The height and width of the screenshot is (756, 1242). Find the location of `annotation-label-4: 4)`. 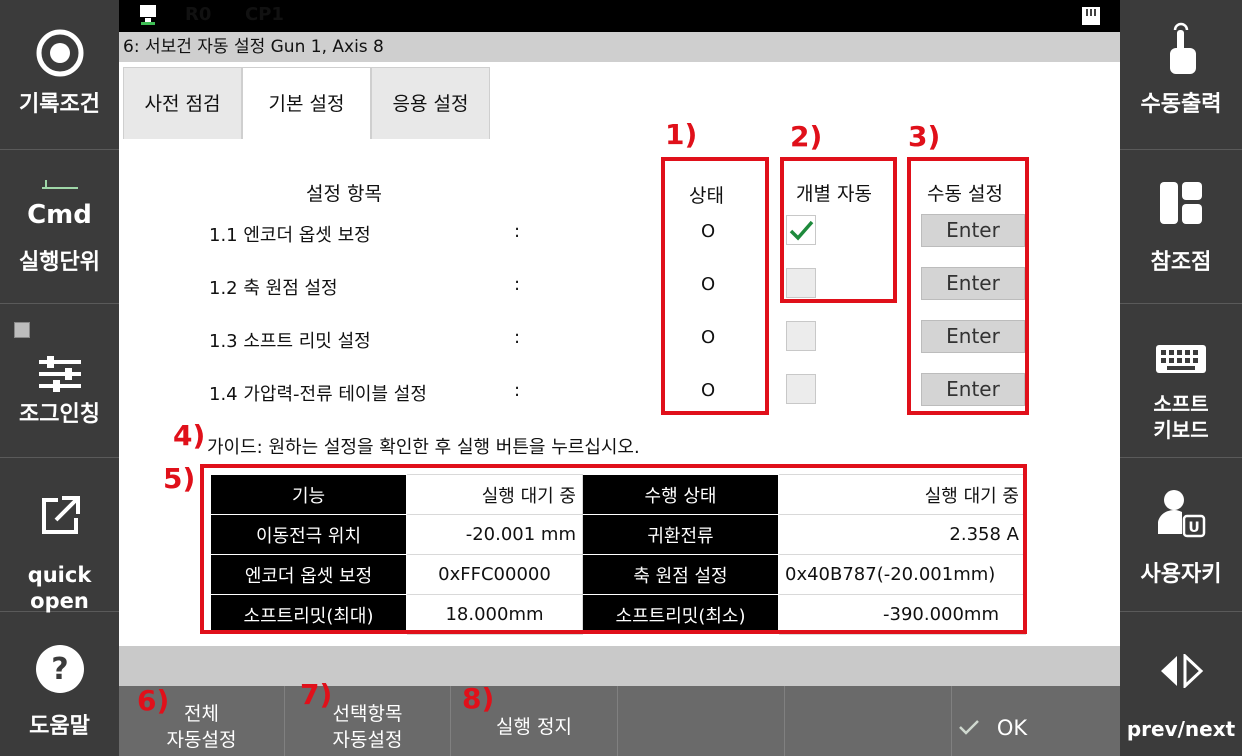

annotation-label-4: 4) is located at coordinates (189, 435).